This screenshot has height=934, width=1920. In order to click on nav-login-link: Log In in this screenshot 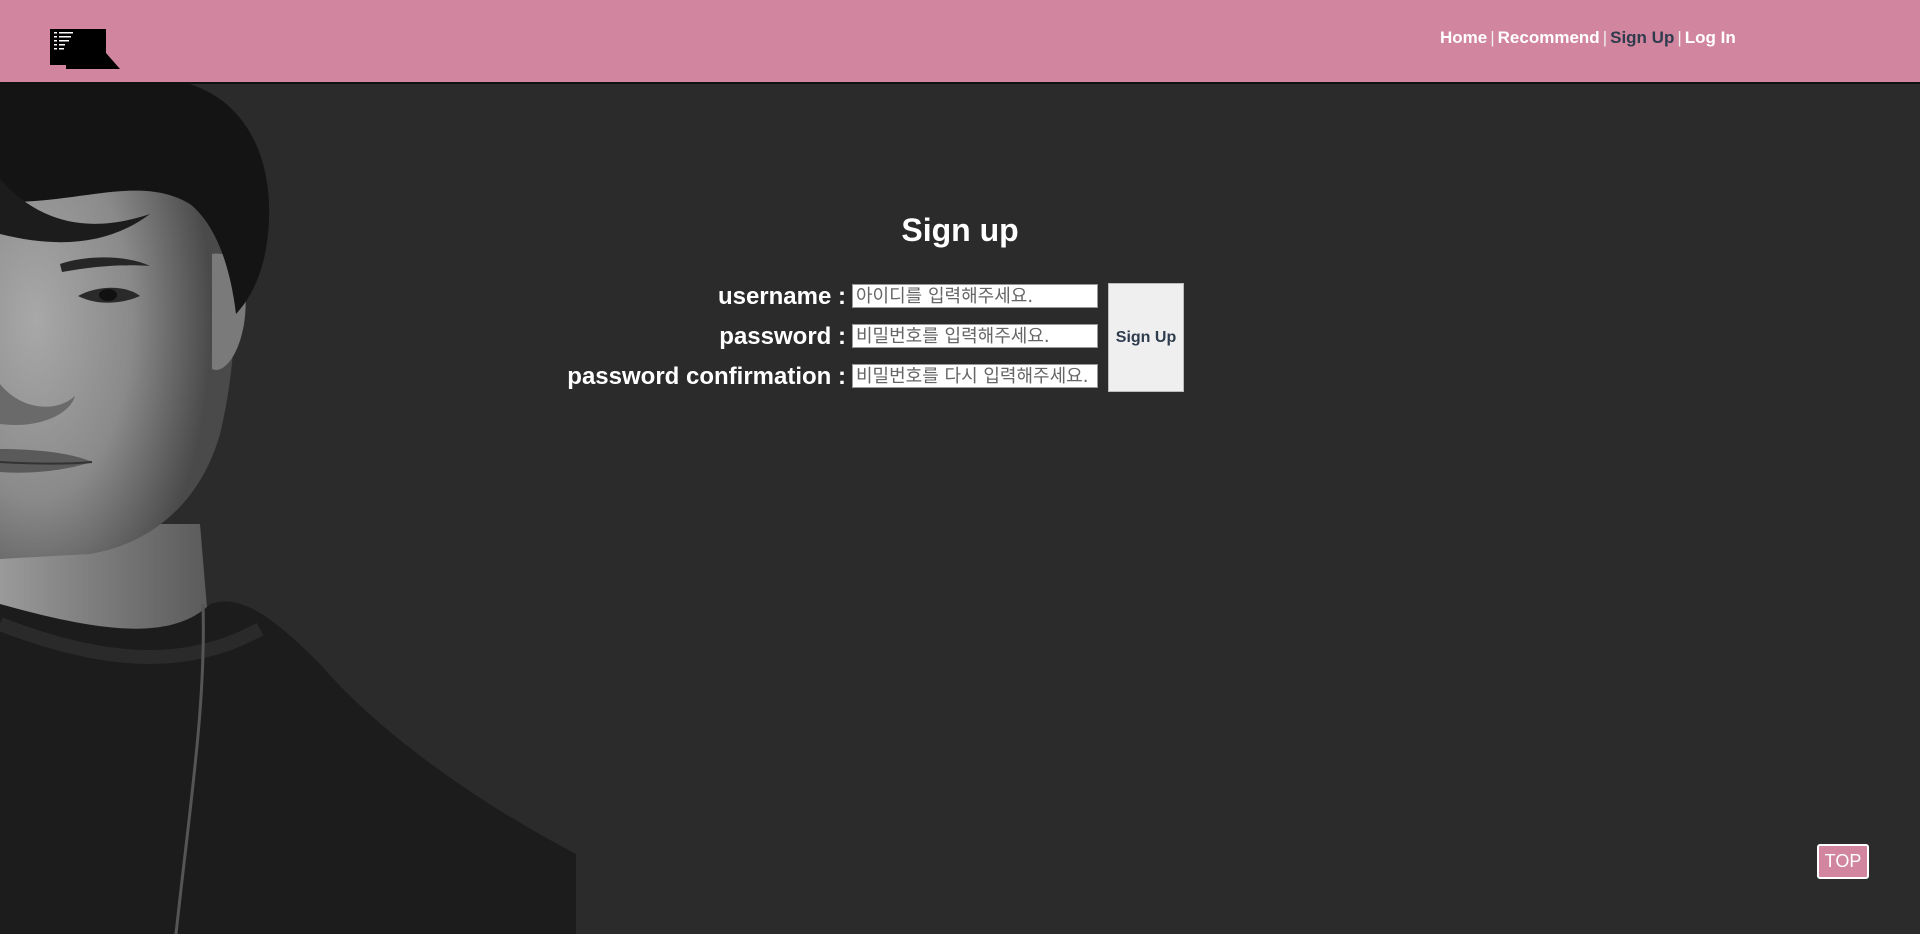, I will do `click(1710, 37)`.